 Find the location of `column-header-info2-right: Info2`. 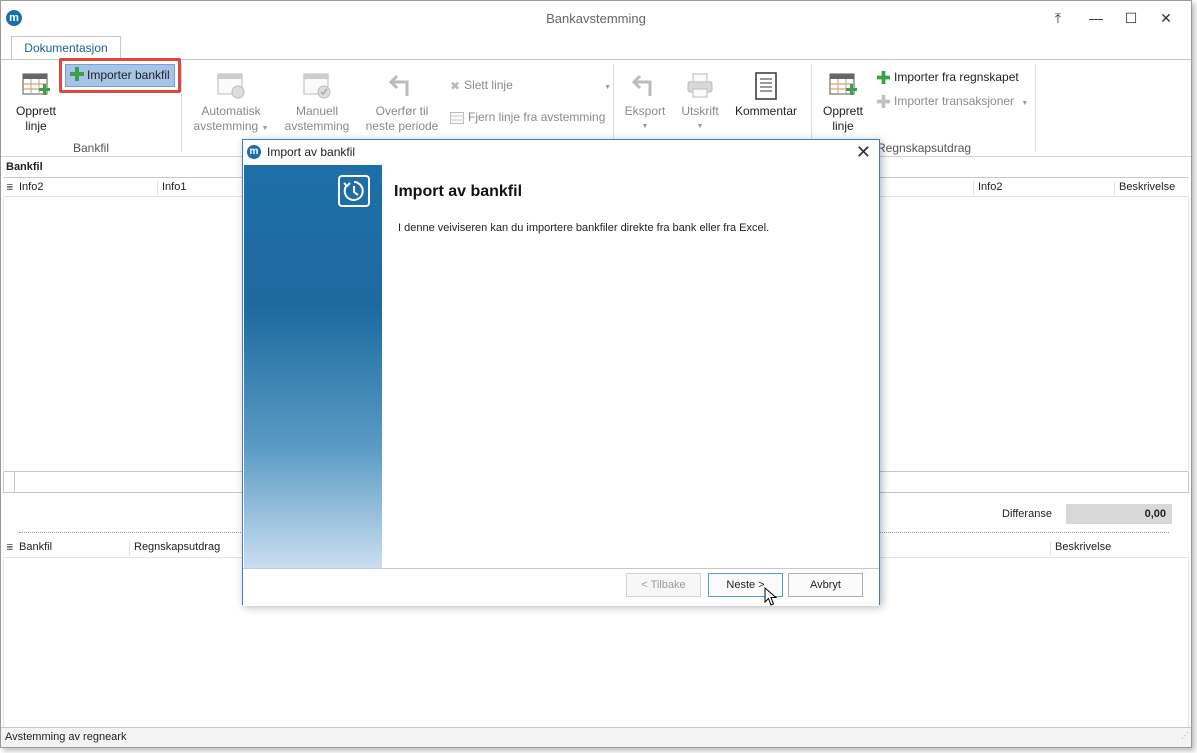

column-header-info2-right: Info2 is located at coordinates (987, 188).